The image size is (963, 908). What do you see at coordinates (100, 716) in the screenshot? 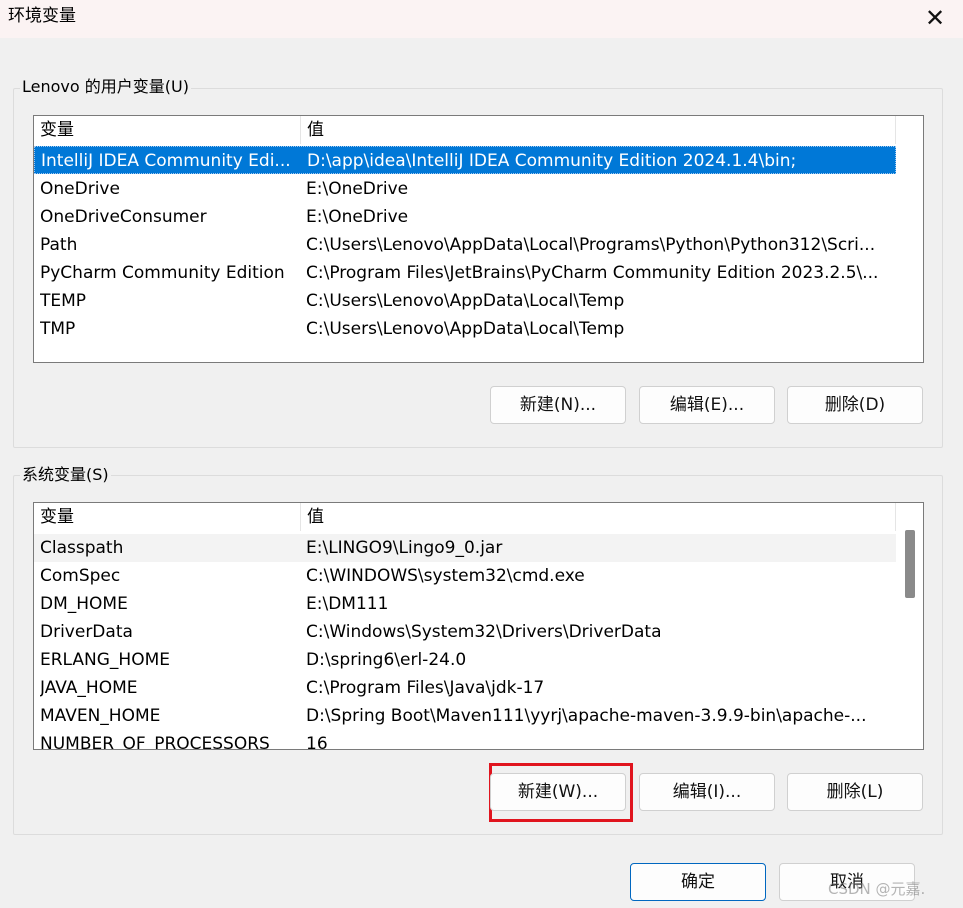
I see `var-name: MAVEN_HOME` at bounding box center [100, 716].